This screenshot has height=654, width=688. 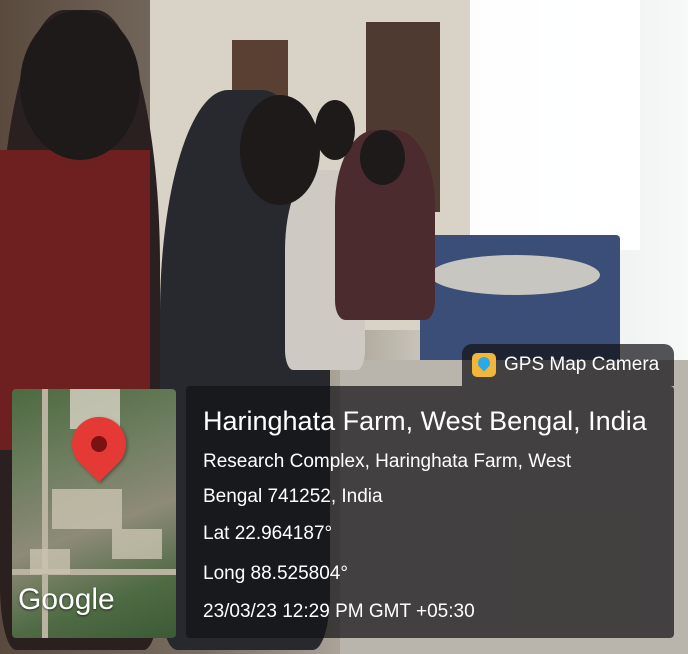 I want to click on map-thumbnail: Google, so click(x=94, y=513).